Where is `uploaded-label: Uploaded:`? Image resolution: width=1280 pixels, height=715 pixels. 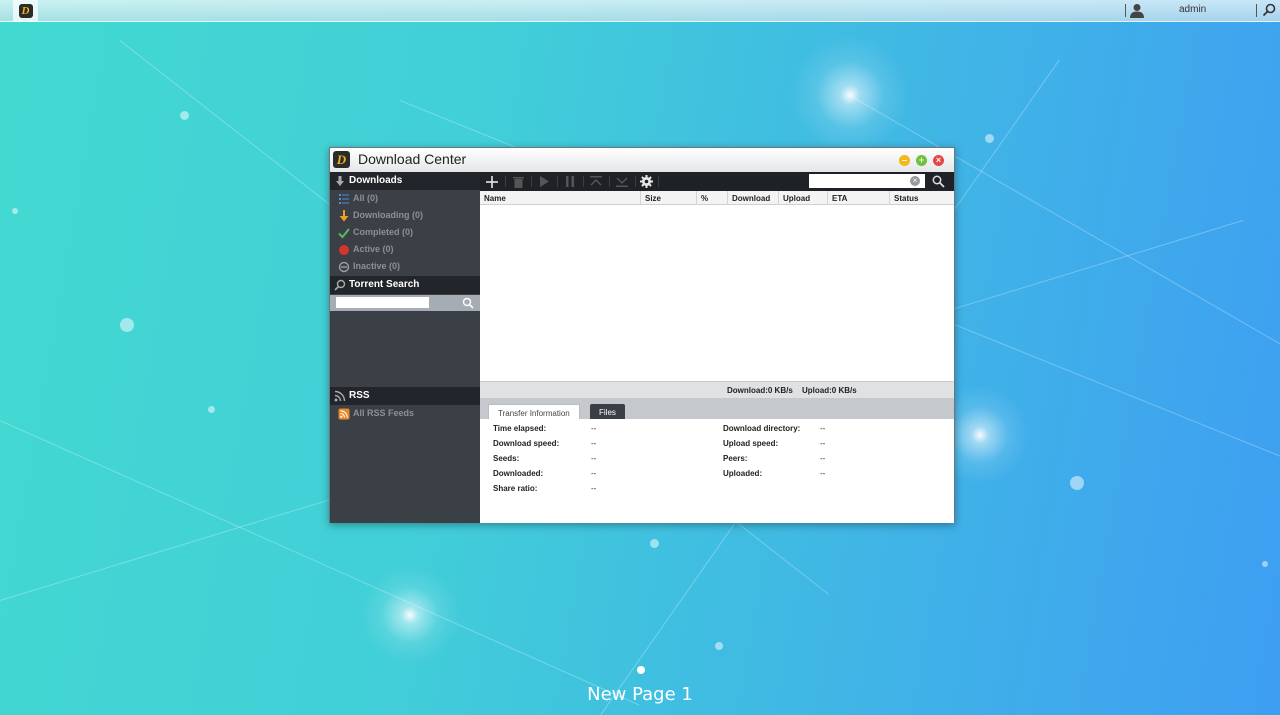
uploaded-label: Uploaded: is located at coordinates (743, 473).